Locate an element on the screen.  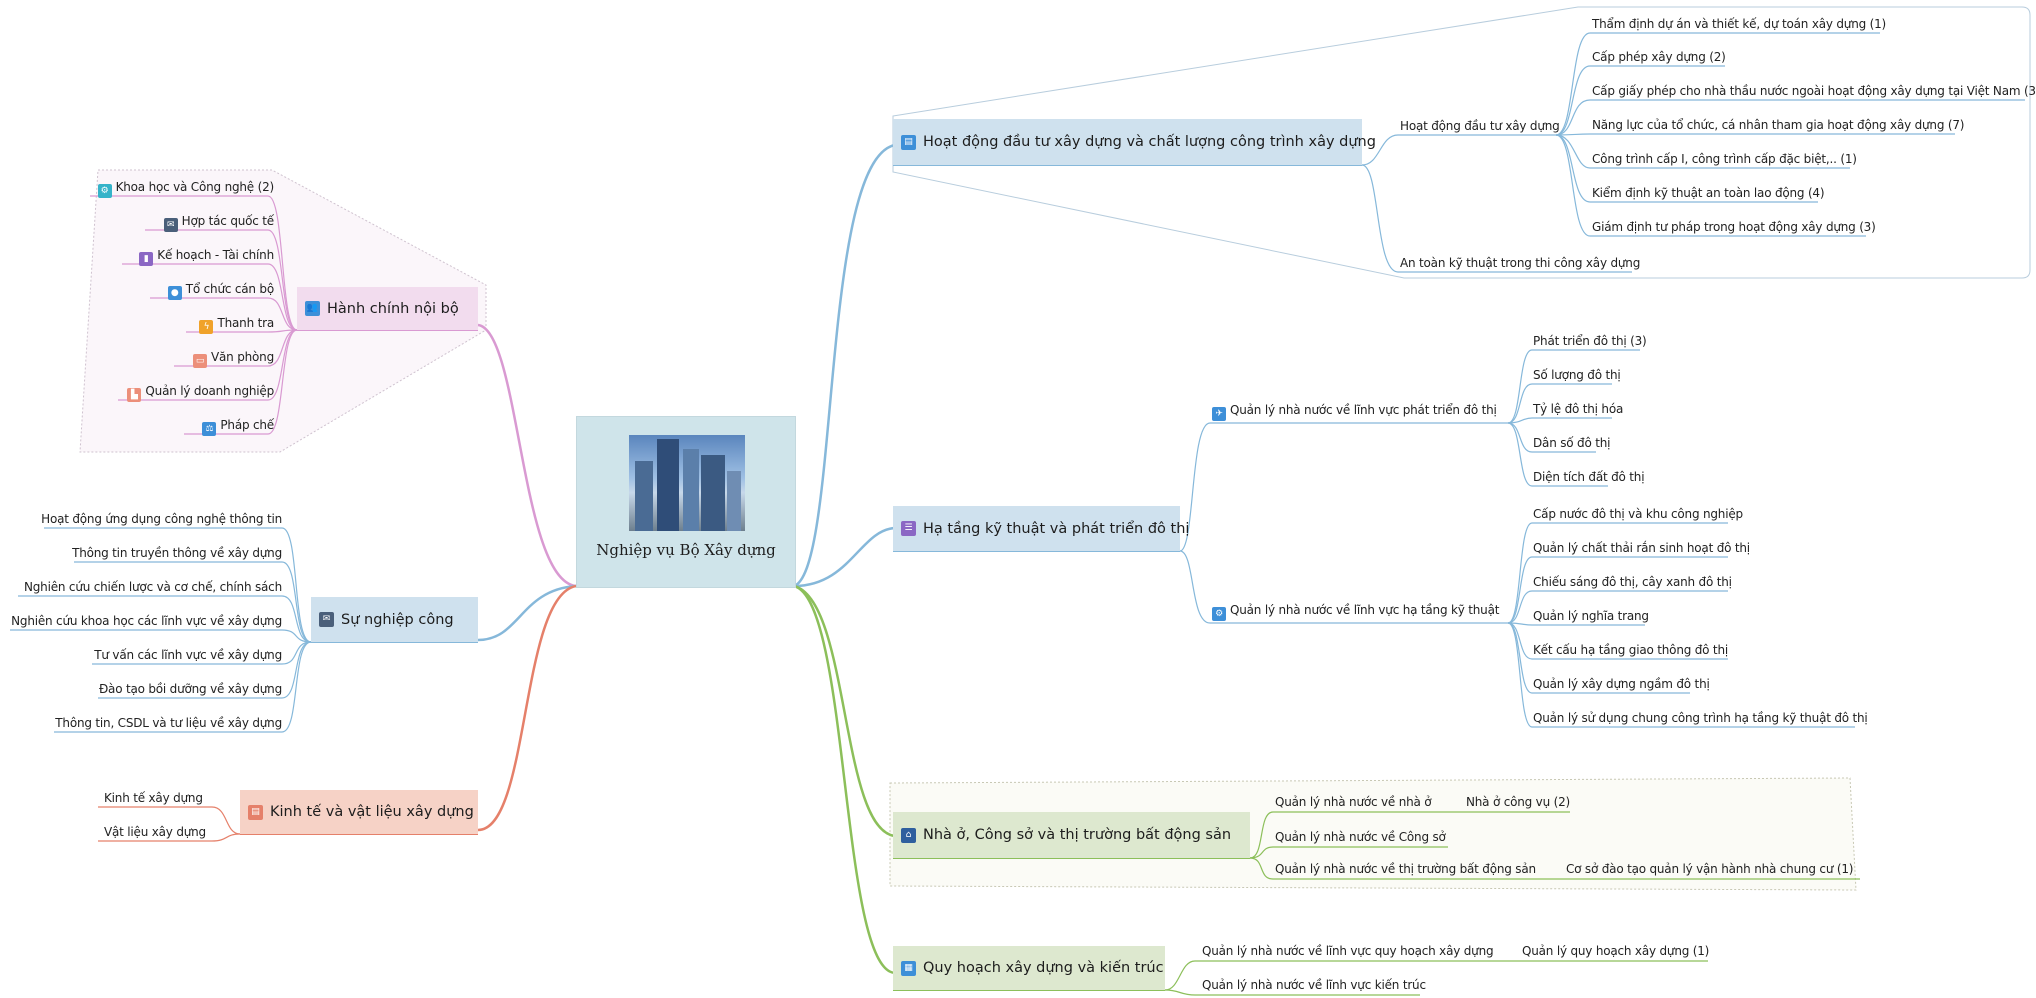
leaf-item: Quản lý xây dựng ngầm đô thị is located at coordinates (1621, 684).